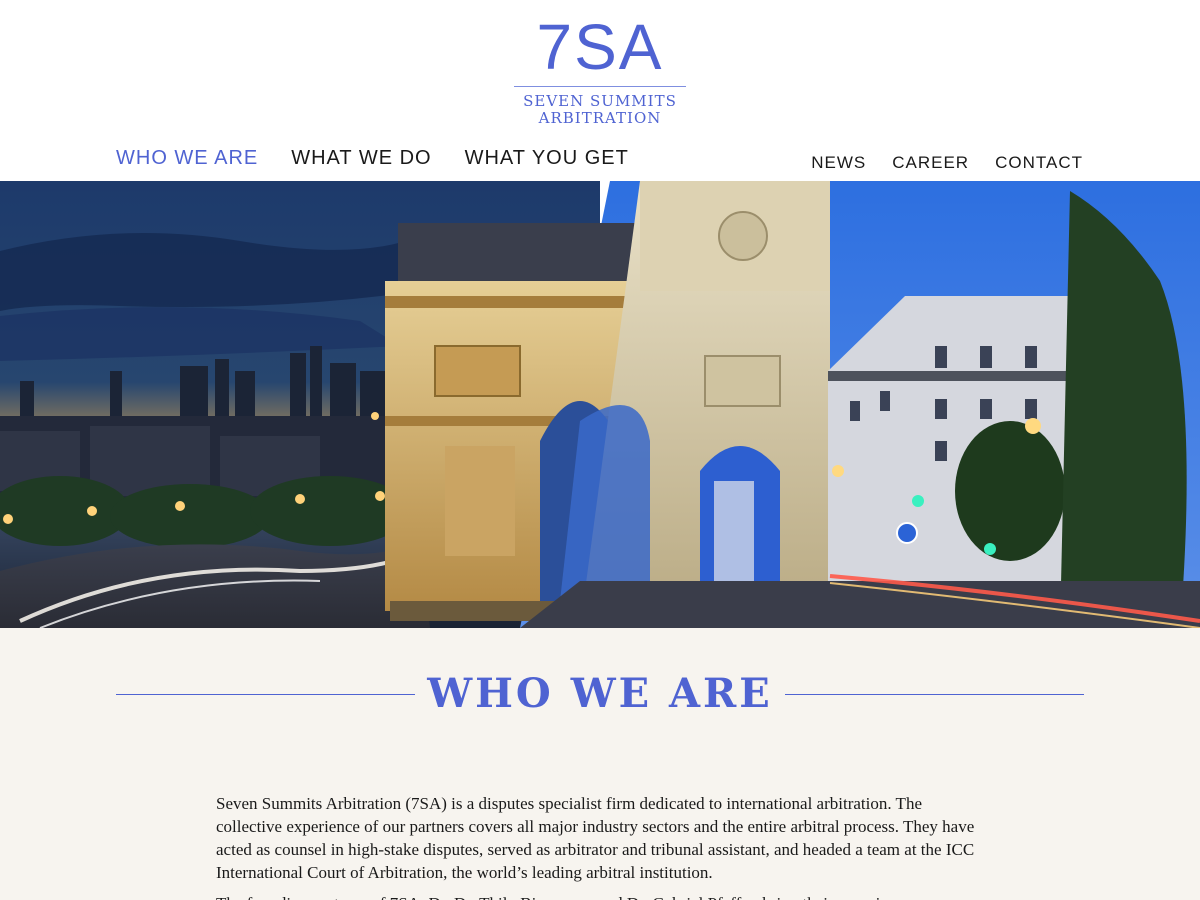  I want to click on logo-line-2: ARBITRATION, so click(600, 118).